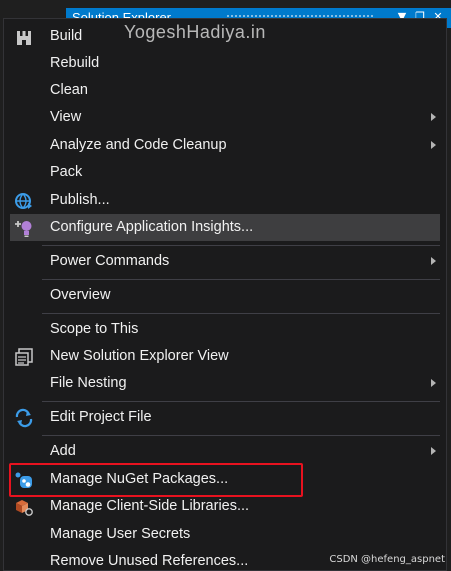  I want to click on menu-item-label: Manage User Secrets, so click(120, 534).